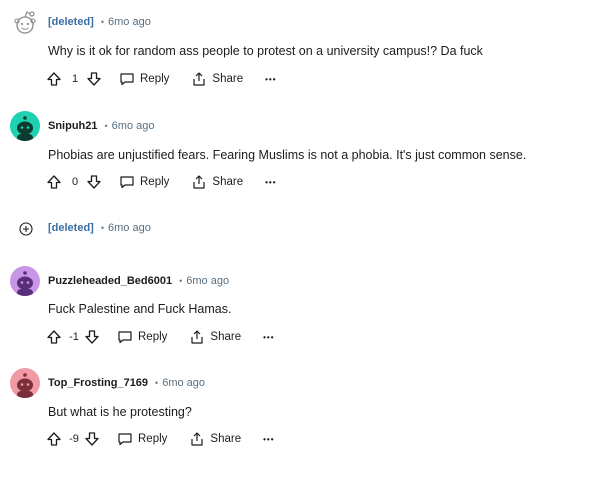 This screenshot has height=486, width=601. I want to click on comment-actions: -1 Reply Share •••, so click(160, 337).